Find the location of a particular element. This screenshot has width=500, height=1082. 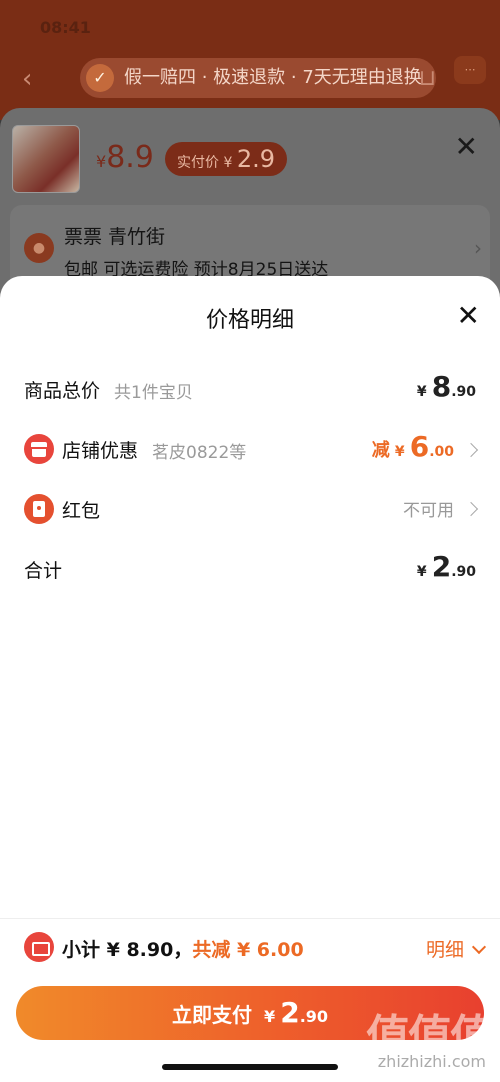

close-icon: ✕ is located at coordinates (468, 316).